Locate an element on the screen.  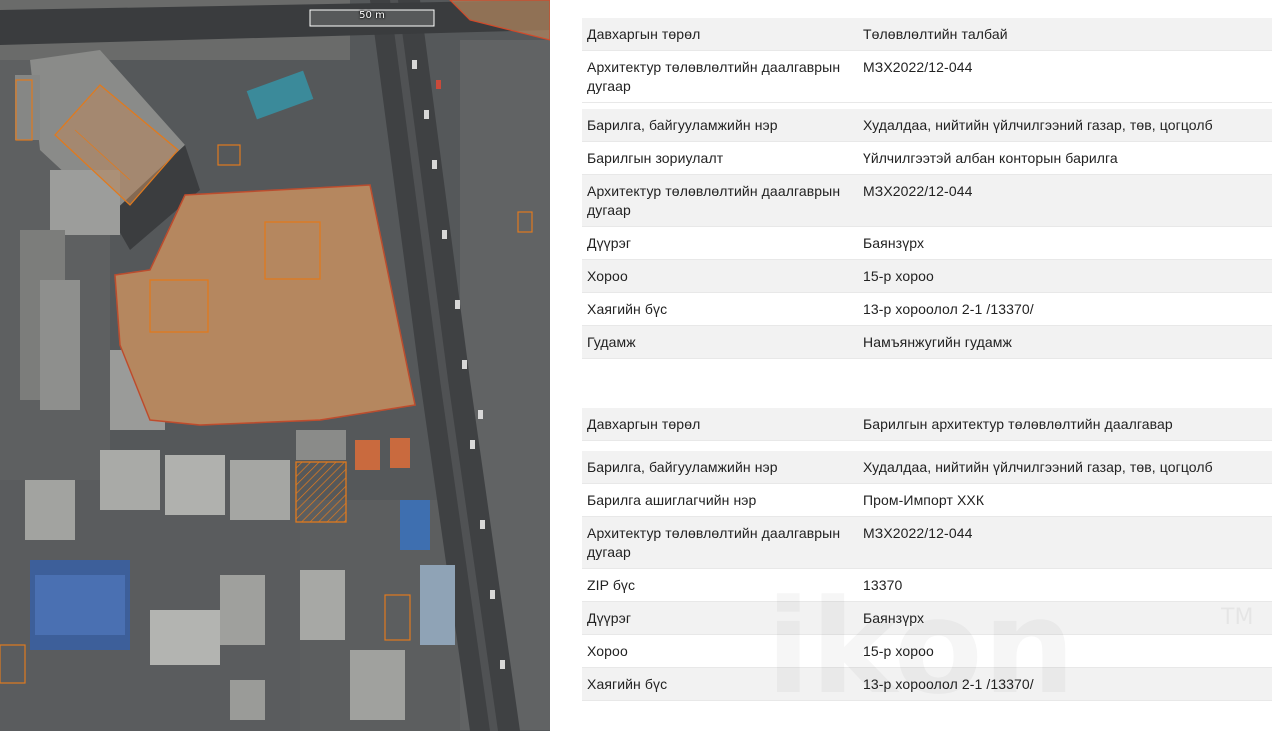
row-value: Төлөвлөлтийн талбай is located at coordinates (1065, 34).